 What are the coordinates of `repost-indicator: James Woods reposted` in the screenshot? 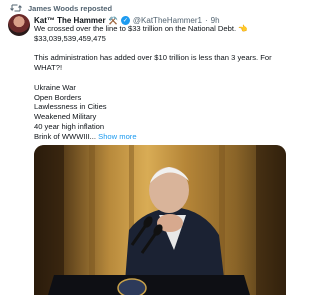 It's located at (61, 8).